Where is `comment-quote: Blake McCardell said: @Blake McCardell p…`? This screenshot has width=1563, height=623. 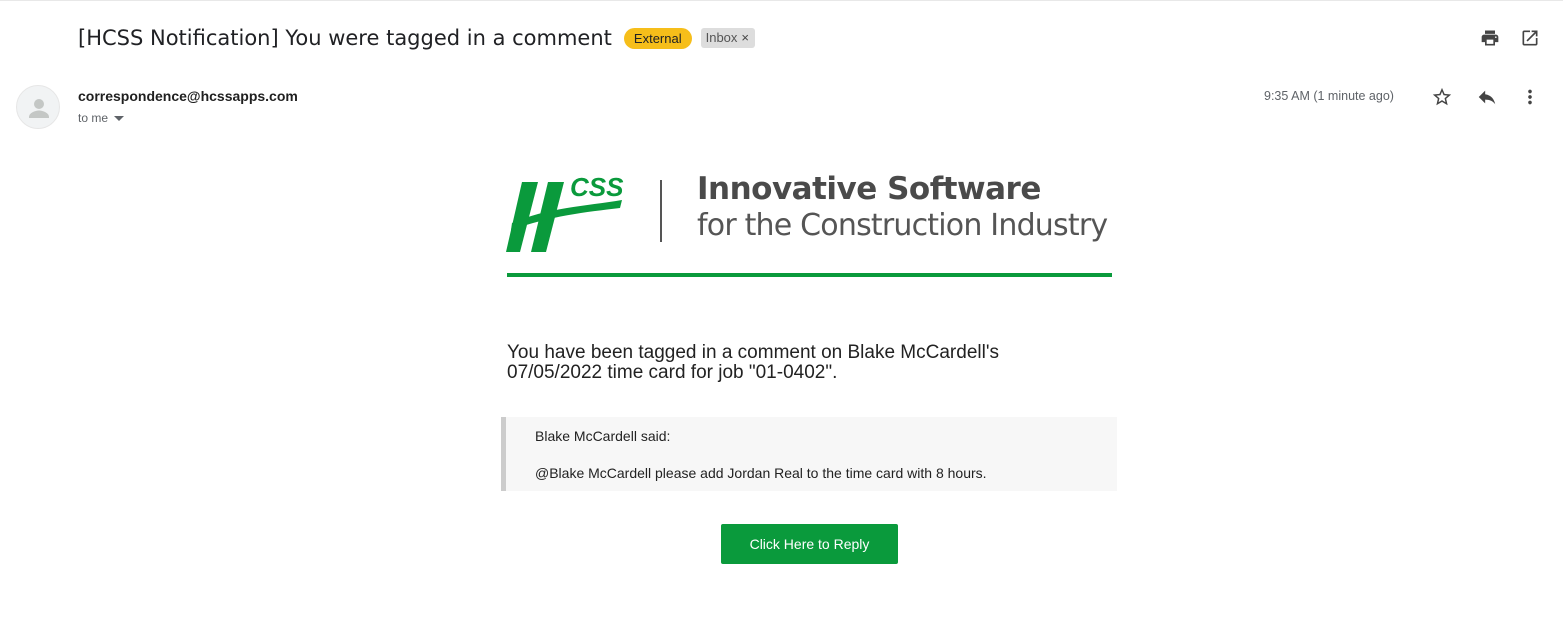 comment-quote: Blake McCardell said: @Blake McCardell p… is located at coordinates (809, 454).